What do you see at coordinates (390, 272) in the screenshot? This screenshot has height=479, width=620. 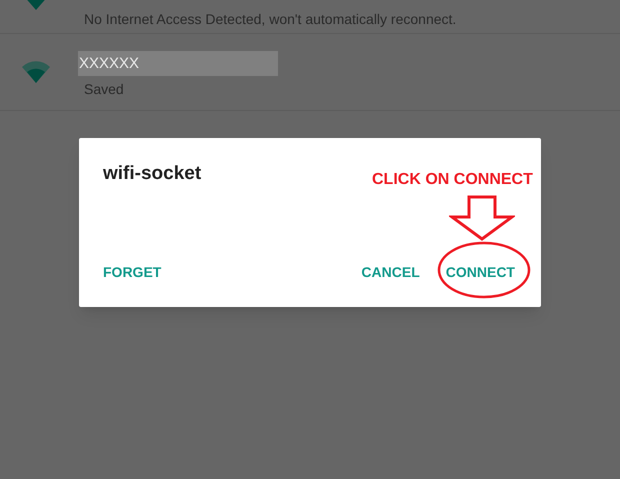 I see `cancel-button: CANCEL` at bounding box center [390, 272].